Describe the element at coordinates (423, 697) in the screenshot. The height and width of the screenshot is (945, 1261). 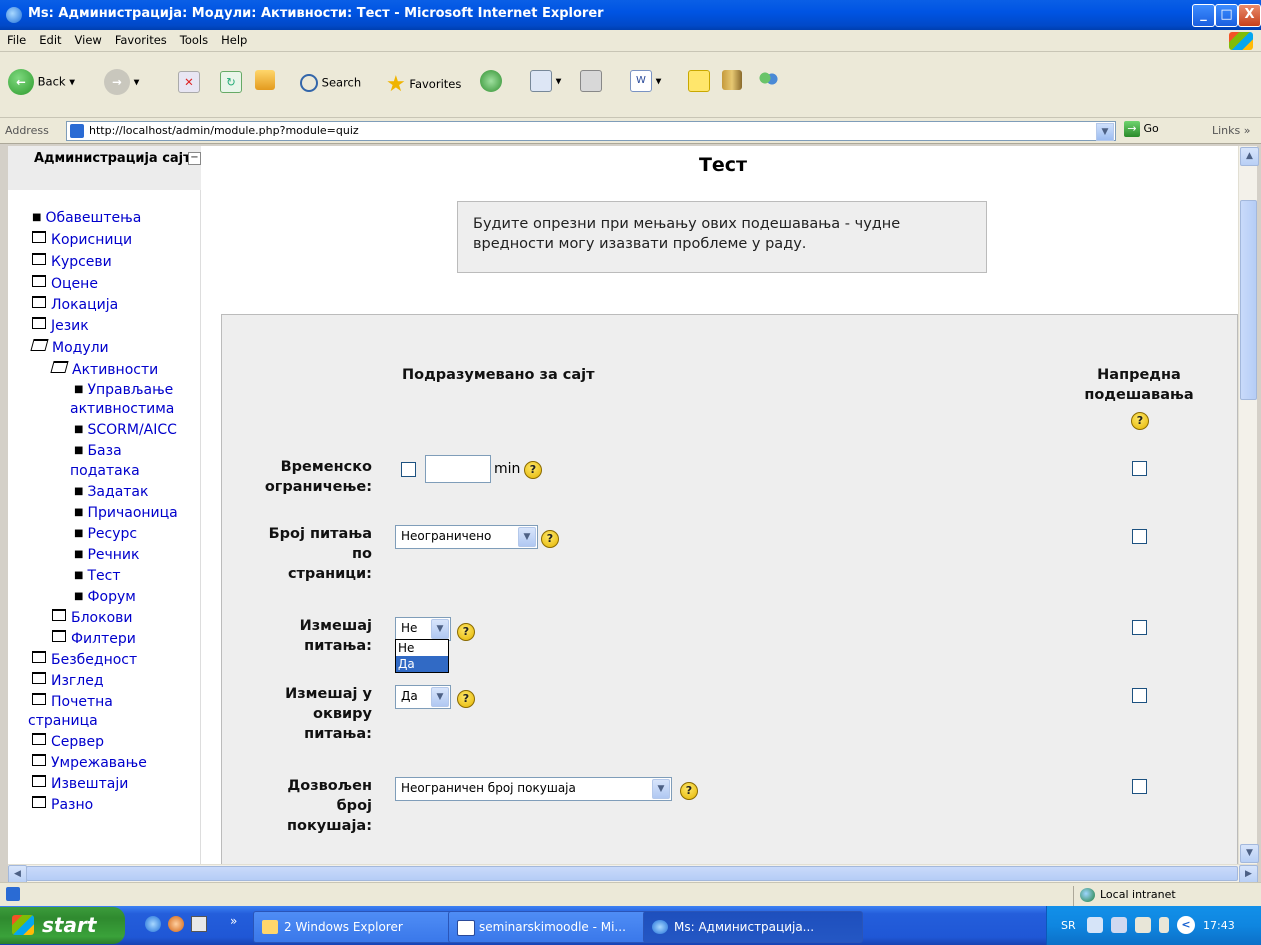
I see `shuffle-answers-select: Да ▼` at that location.